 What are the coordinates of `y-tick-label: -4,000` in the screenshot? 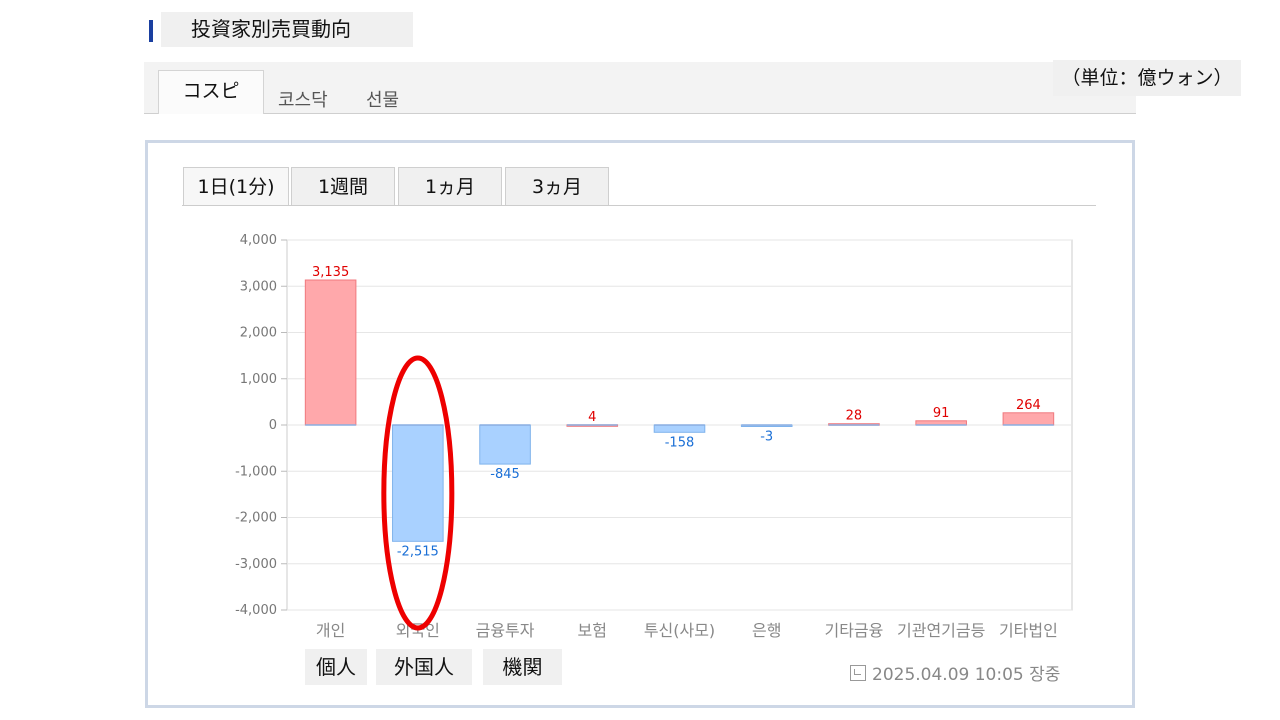 It's located at (256, 610).